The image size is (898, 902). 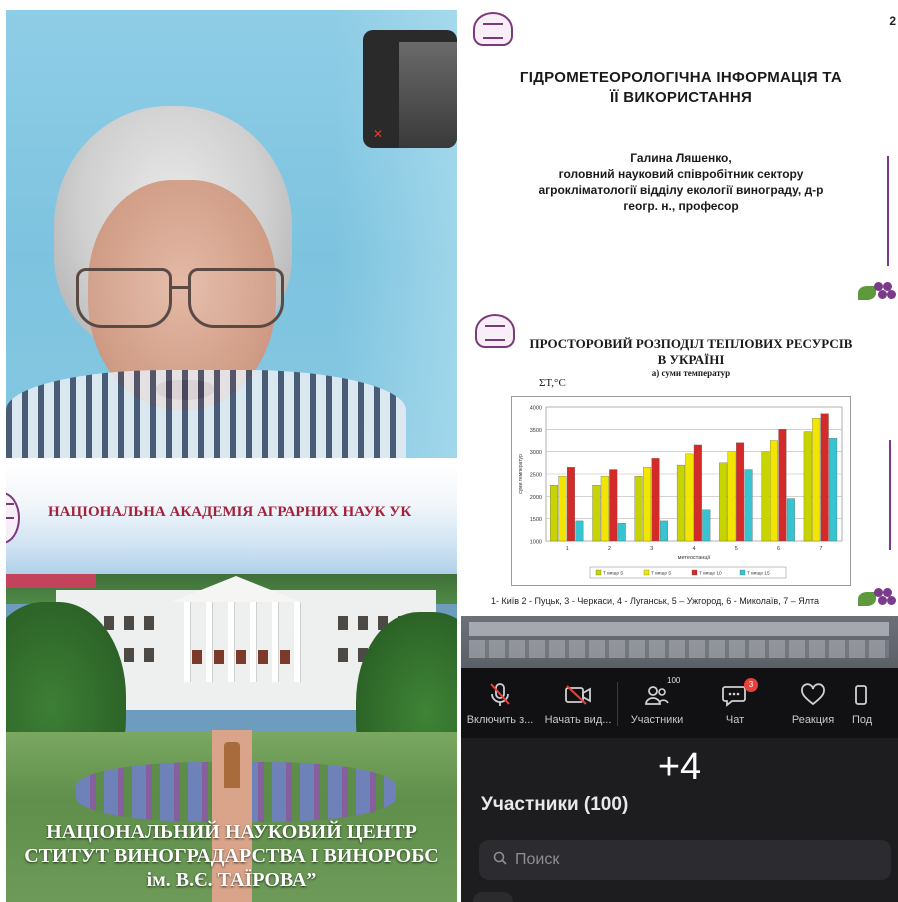 What do you see at coordinates (710, 574) in the screenshot?
I see `legend-label: Т вище 10` at bounding box center [710, 574].